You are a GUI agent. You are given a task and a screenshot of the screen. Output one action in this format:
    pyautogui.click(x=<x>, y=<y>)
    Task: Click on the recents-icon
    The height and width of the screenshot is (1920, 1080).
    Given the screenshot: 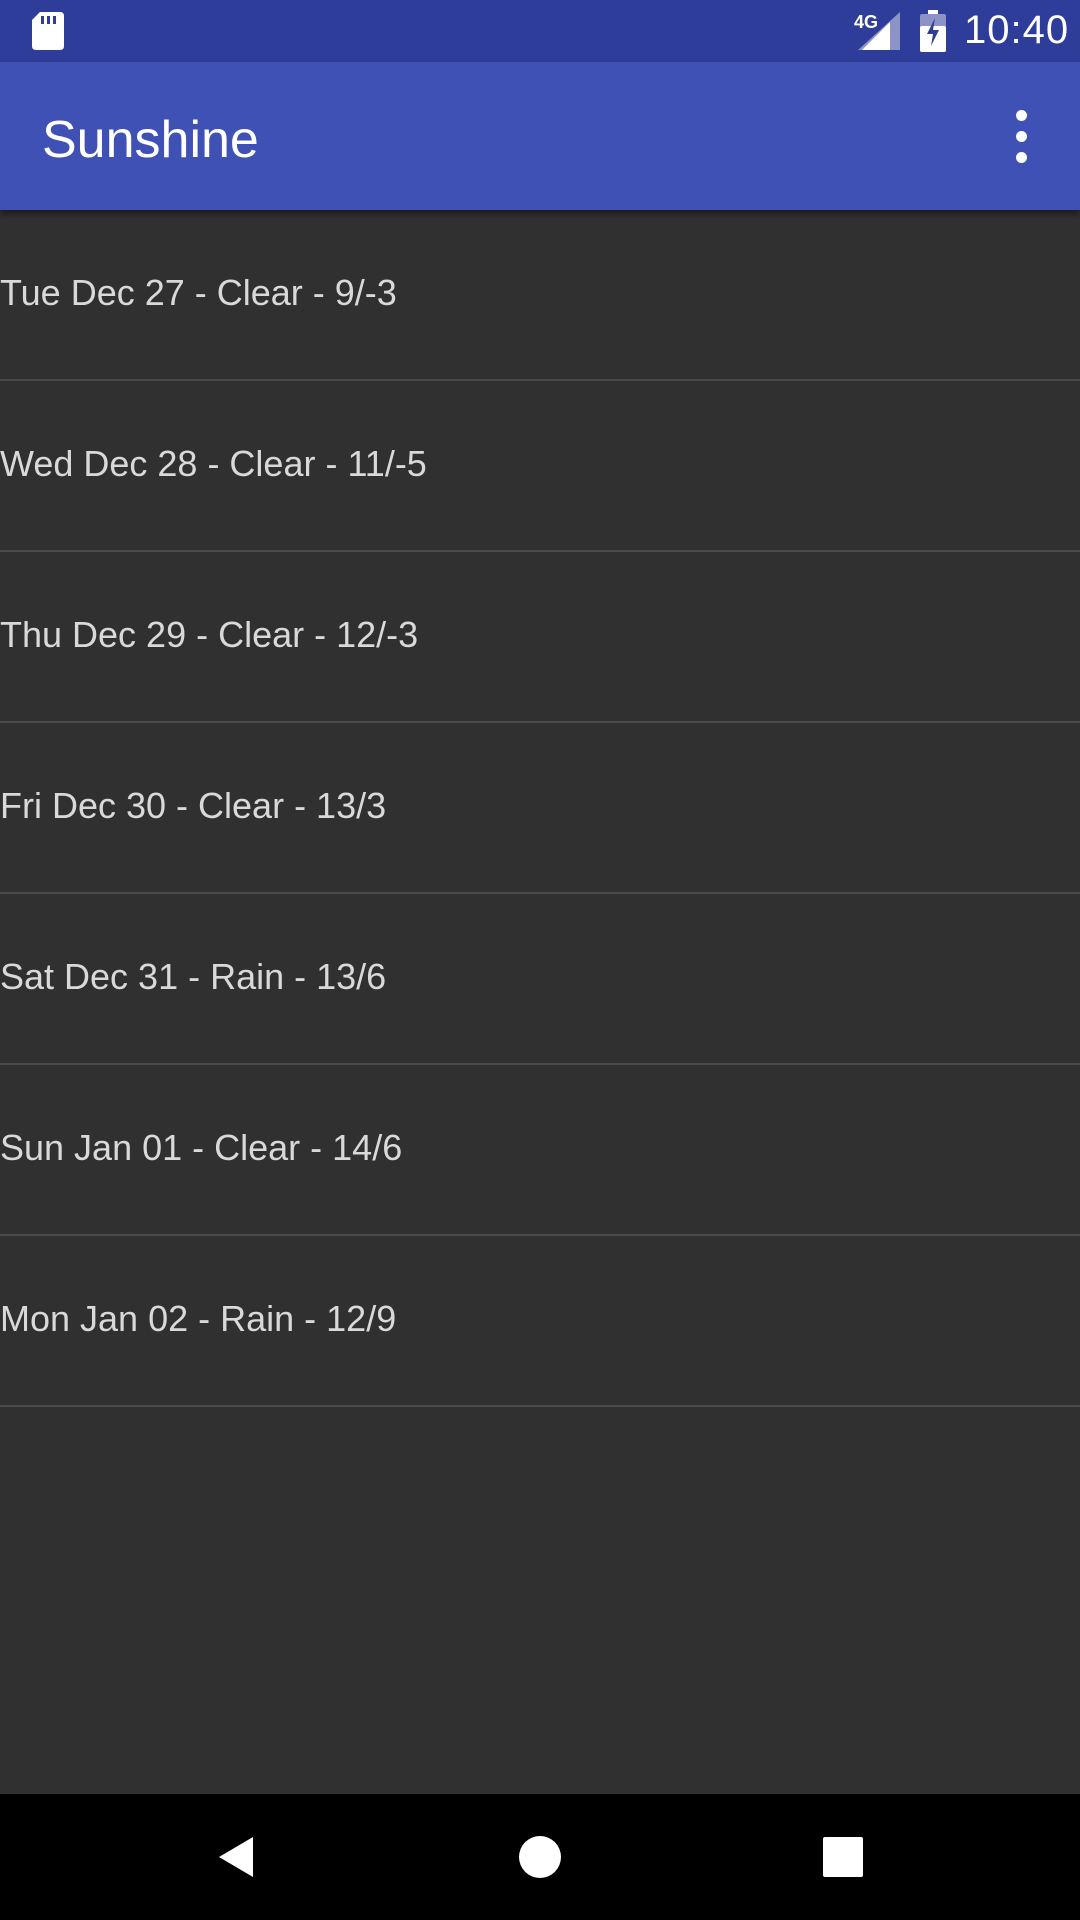 What is the action you would take?
    pyautogui.click(x=843, y=1857)
    